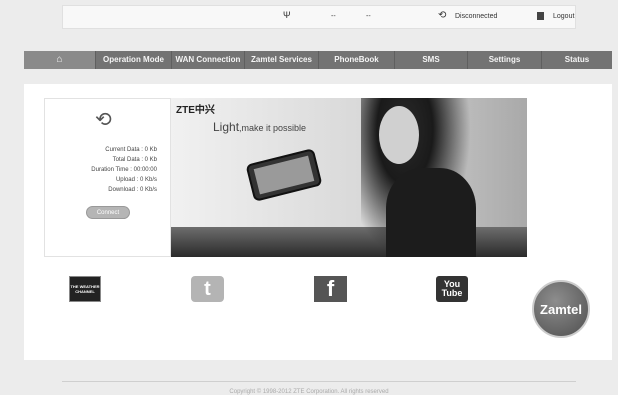 Image resolution: width=618 pixels, height=395 pixels. What do you see at coordinates (319, 381) in the screenshot?
I see `footer-divider` at bounding box center [319, 381].